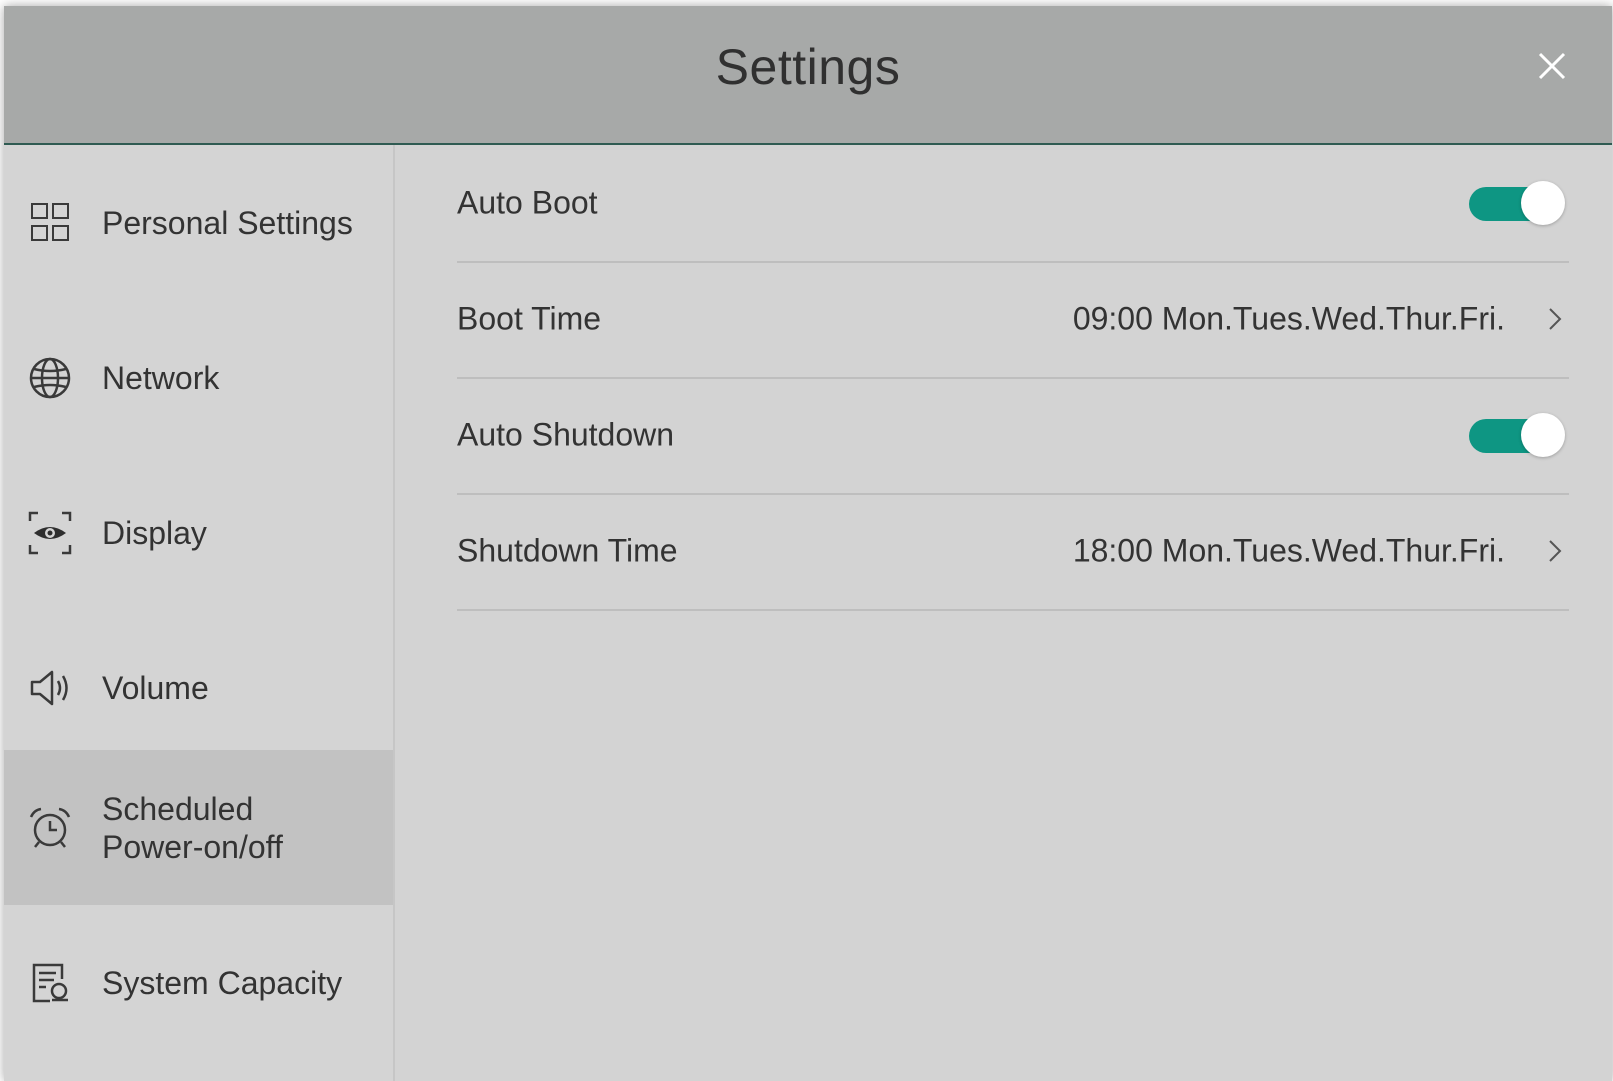  I want to click on sidebar-item-personal-settings: Personal Settings, so click(198, 222).